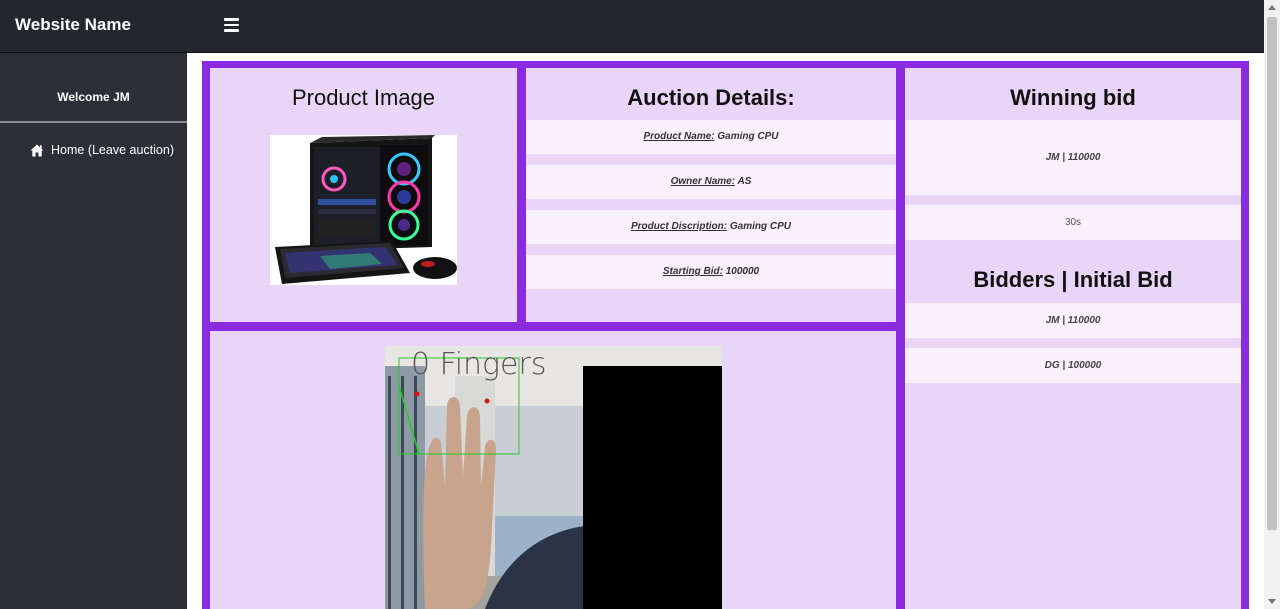  What do you see at coordinates (1073, 97) in the screenshot?
I see `winning-bid-title: Winning bid` at bounding box center [1073, 97].